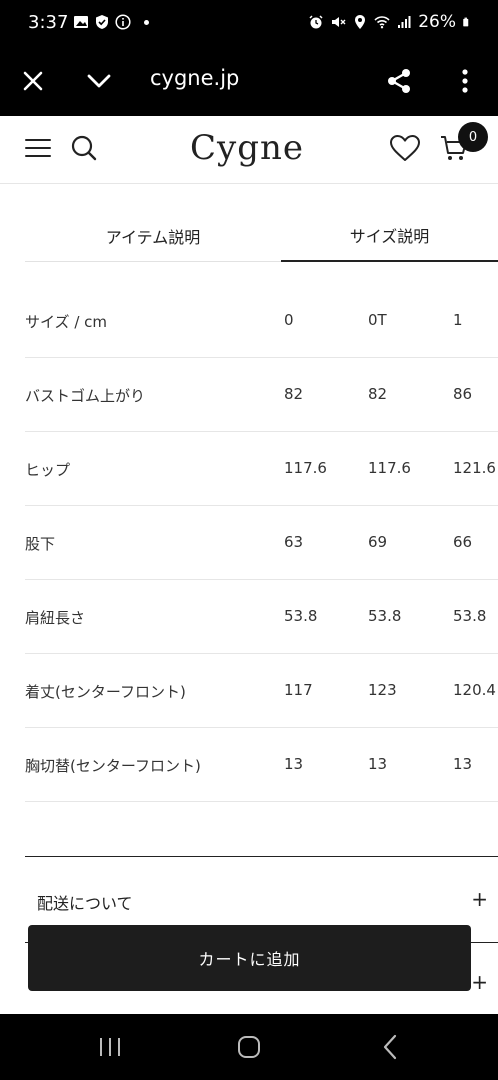 Image resolution: width=498 pixels, height=1080 pixels. Describe the element at coordinates (261, 617) in the screenshot. I see `table-row: 肩紐長さ 53.8 53.8 53.8` at that location.